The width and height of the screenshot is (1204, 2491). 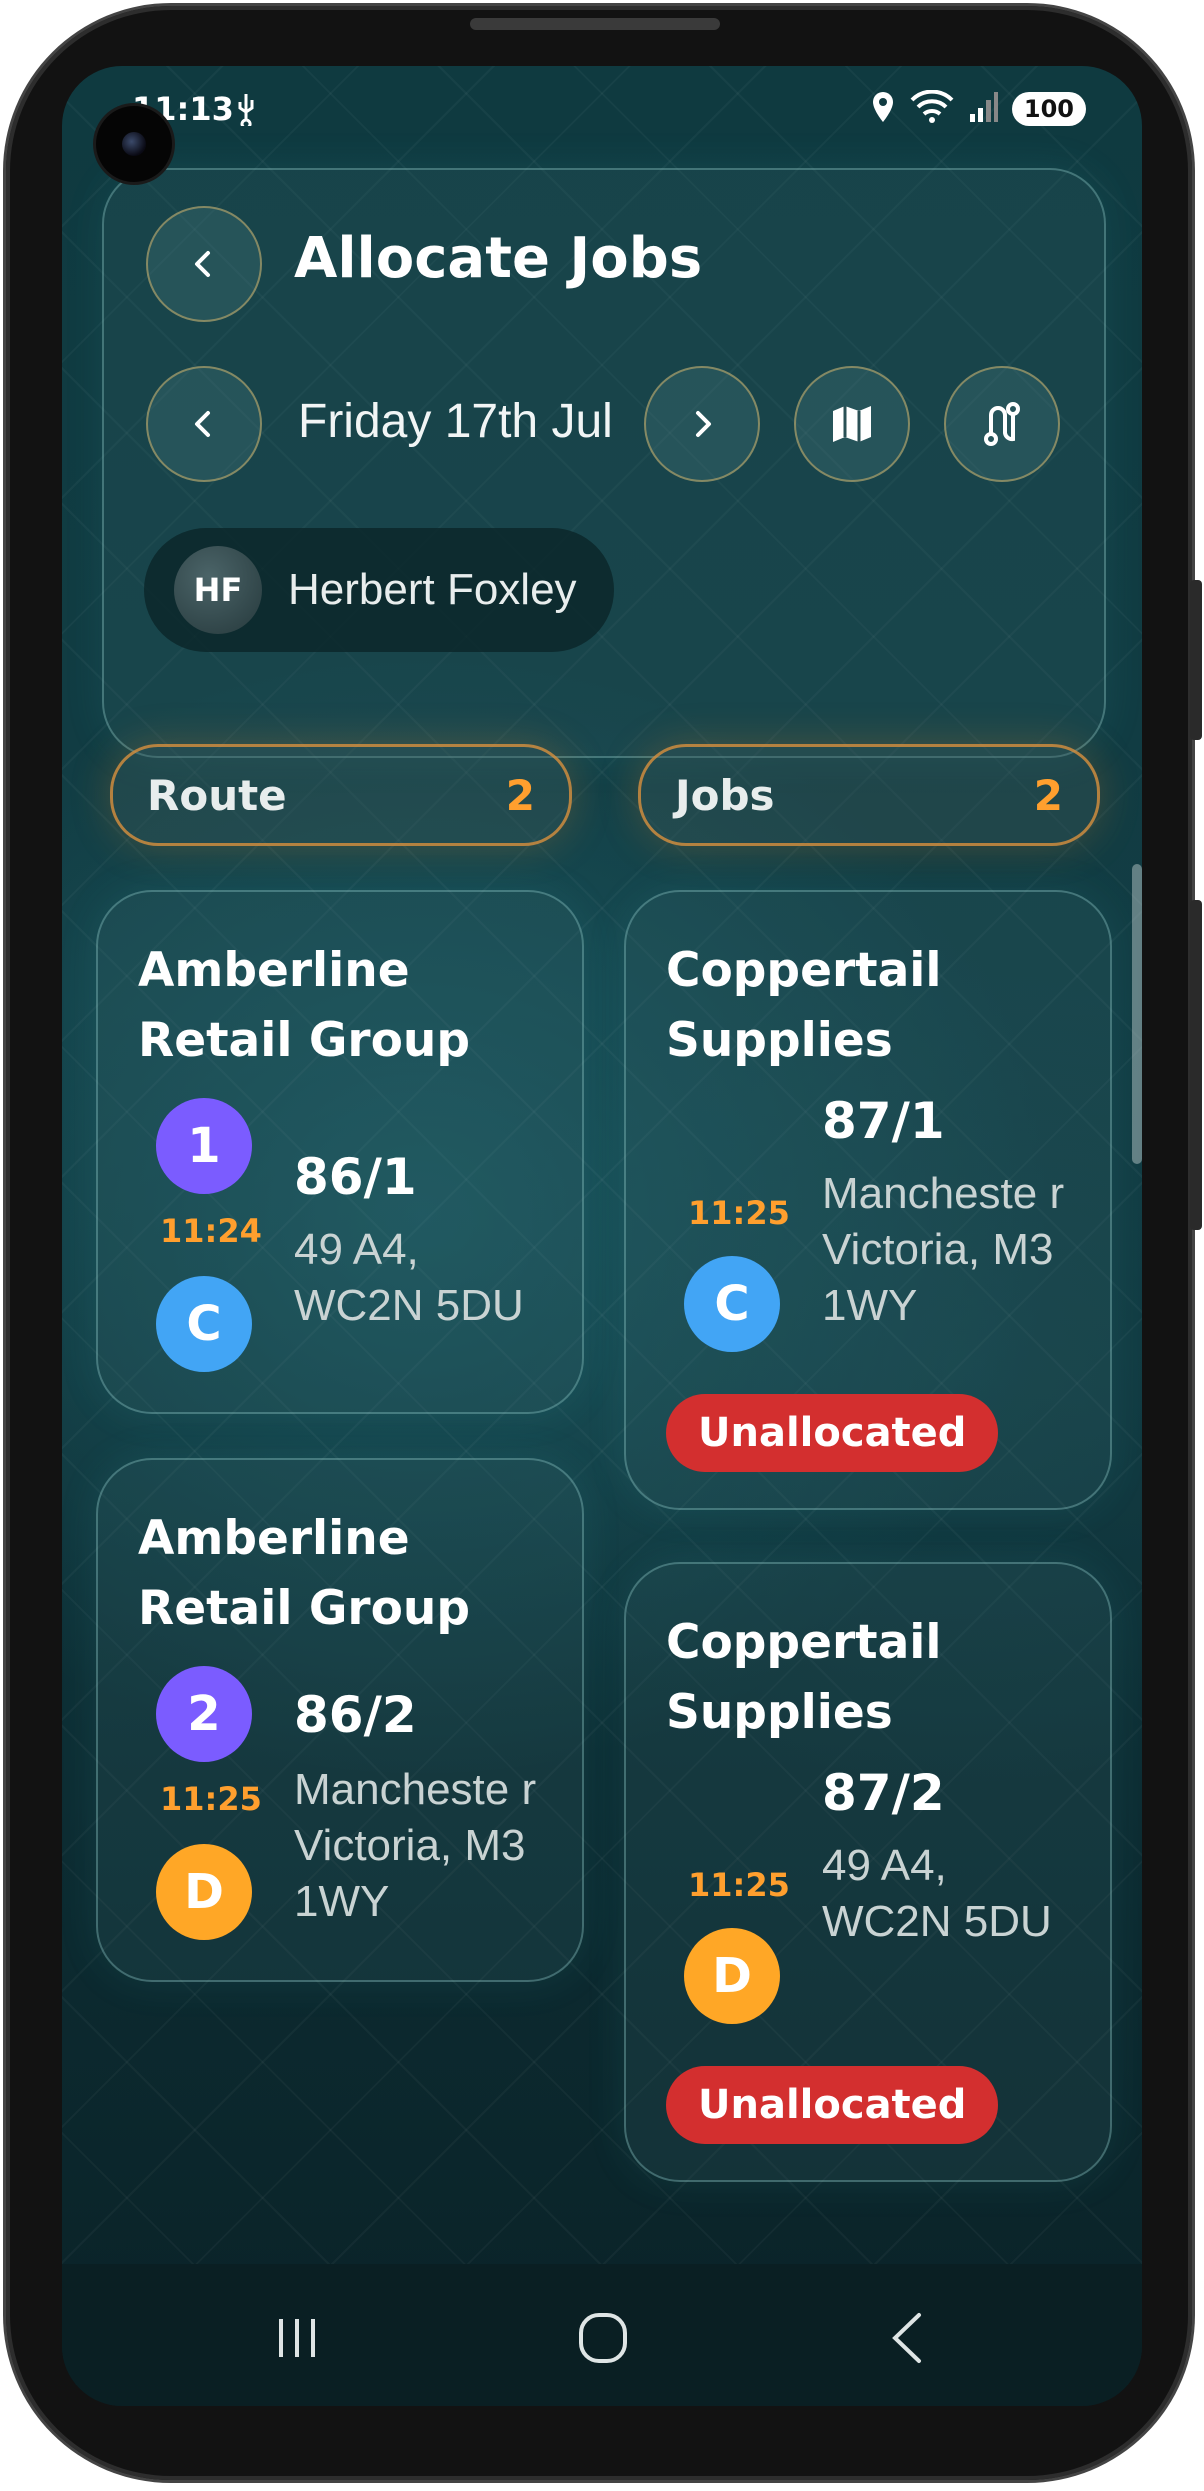 I want to click on sequence-badge: 2, so click(x=204, y=1714).